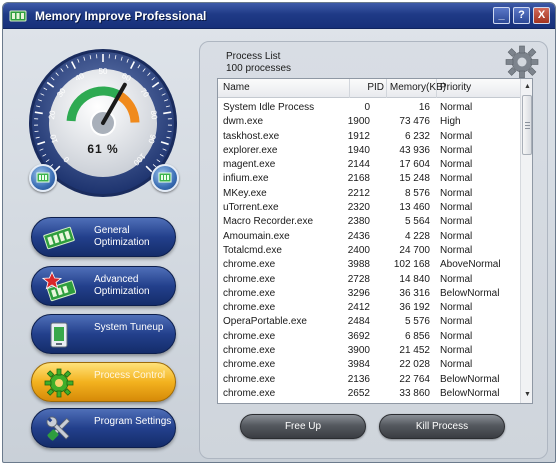  What do you see at coordinates (358, 336) in the screenshot?
I see `pid-cell: 3692` at bounding box center [358, 336].